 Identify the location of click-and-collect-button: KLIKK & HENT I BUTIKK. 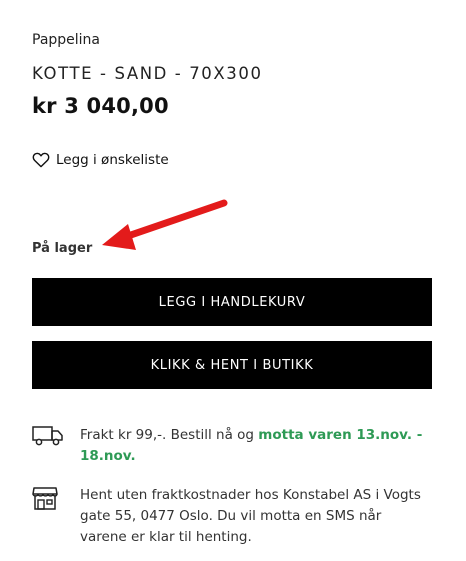
(232, 365).